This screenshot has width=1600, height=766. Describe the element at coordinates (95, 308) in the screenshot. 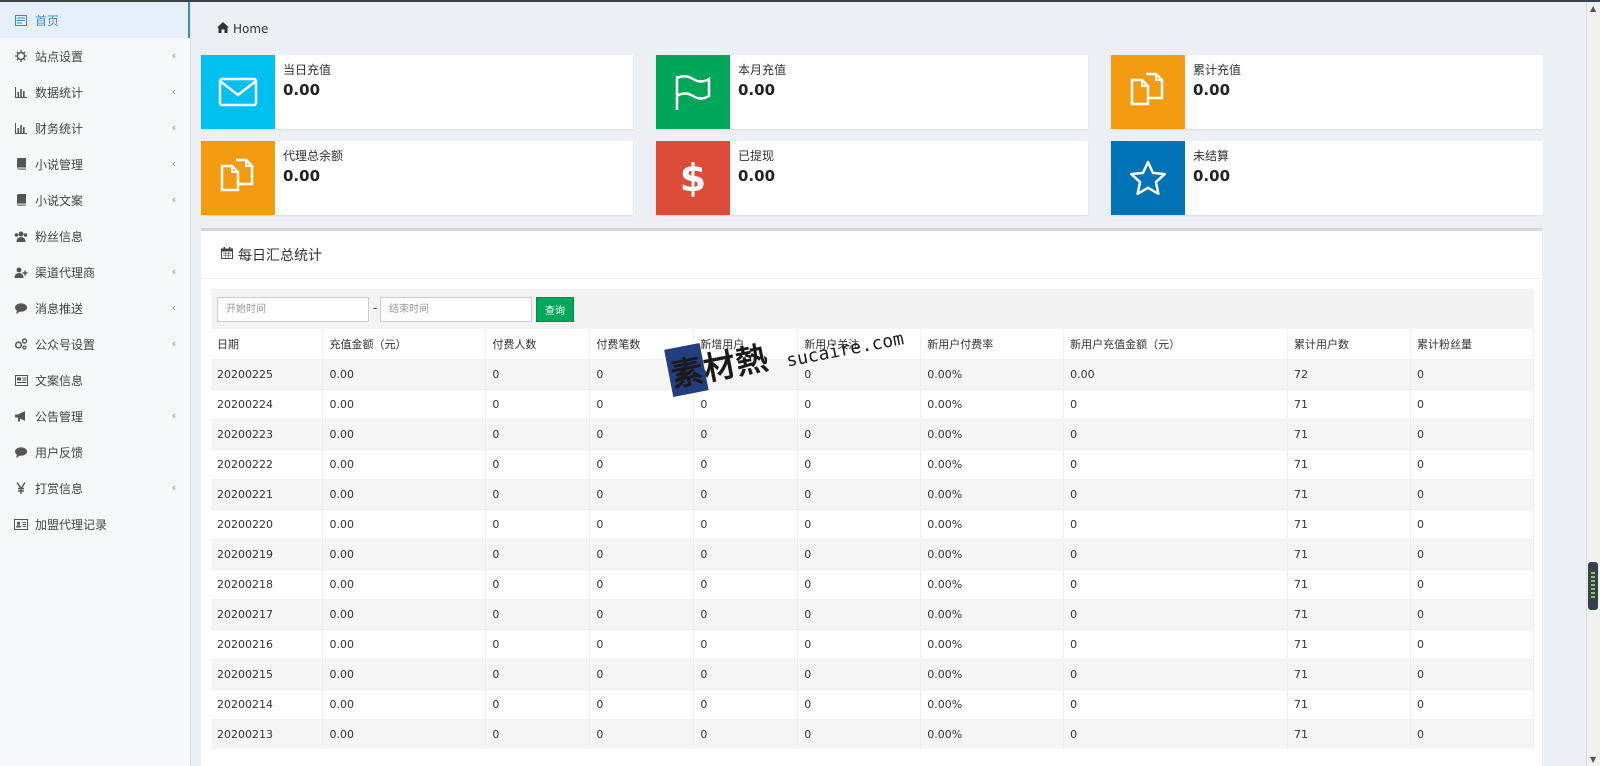

I see `sidebar-item: 消息推送 ‹` at that location.